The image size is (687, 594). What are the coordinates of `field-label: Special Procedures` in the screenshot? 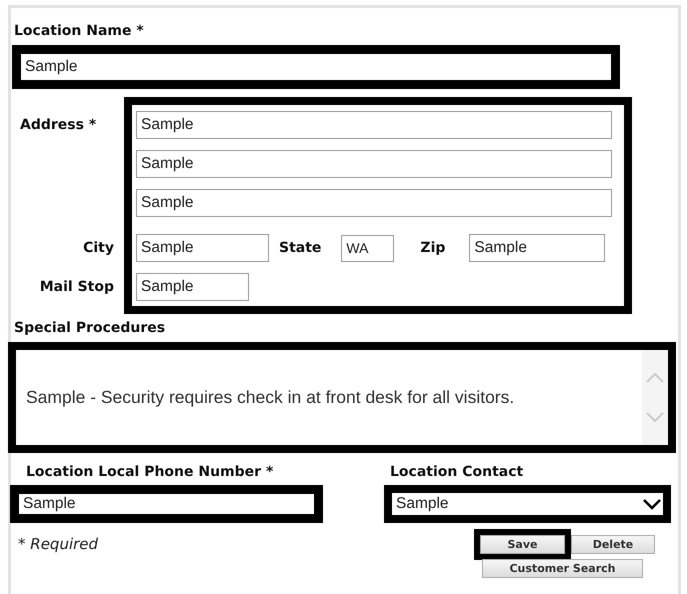 It's located at (90, 328).